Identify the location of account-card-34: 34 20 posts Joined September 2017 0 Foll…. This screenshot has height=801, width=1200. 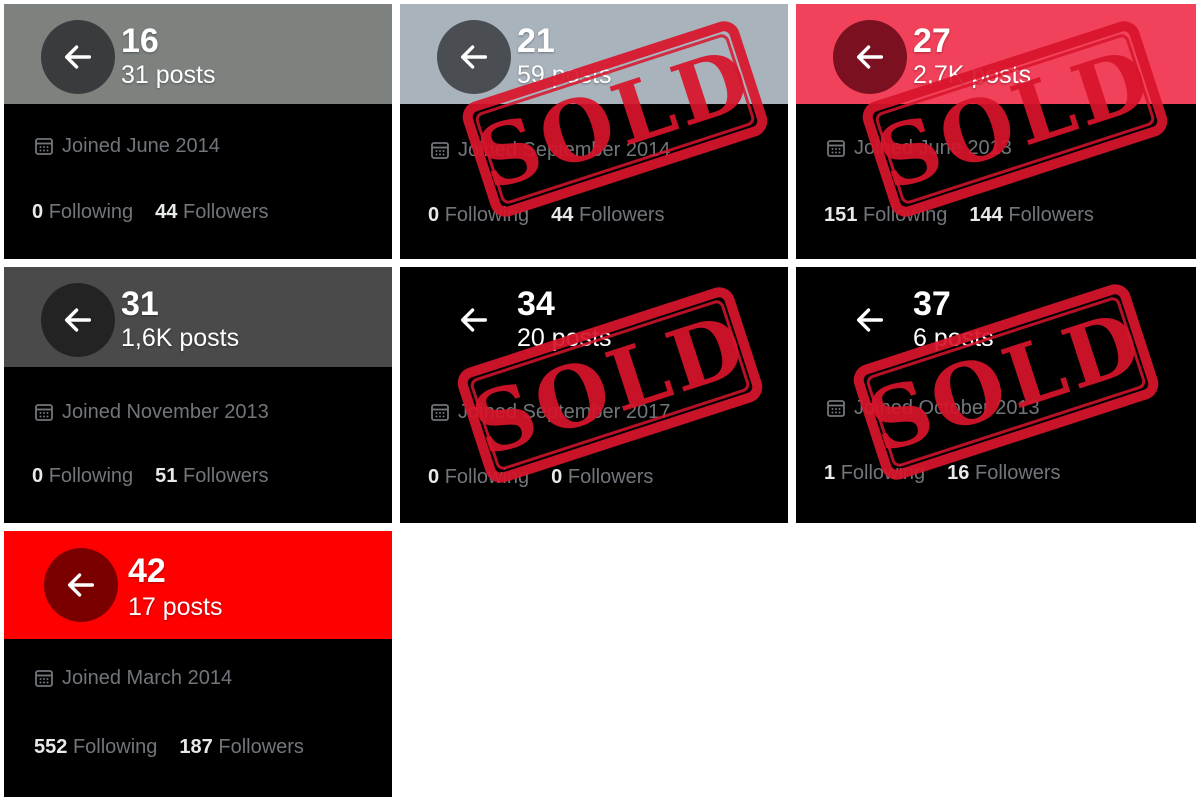
(594, 395).